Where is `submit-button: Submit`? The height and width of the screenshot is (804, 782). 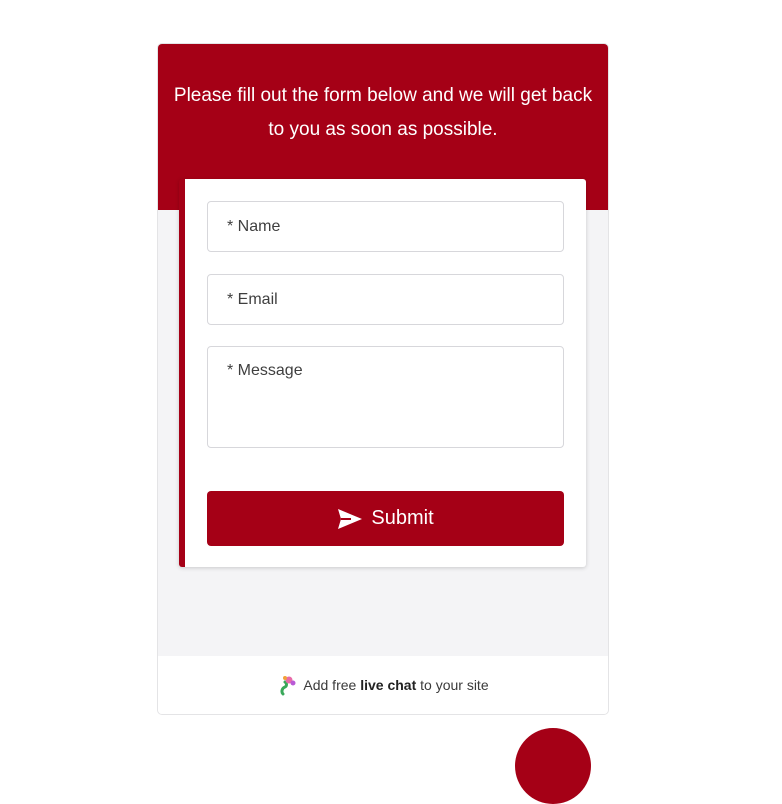 submit-button: Submit is located at coordinates (385, 518).